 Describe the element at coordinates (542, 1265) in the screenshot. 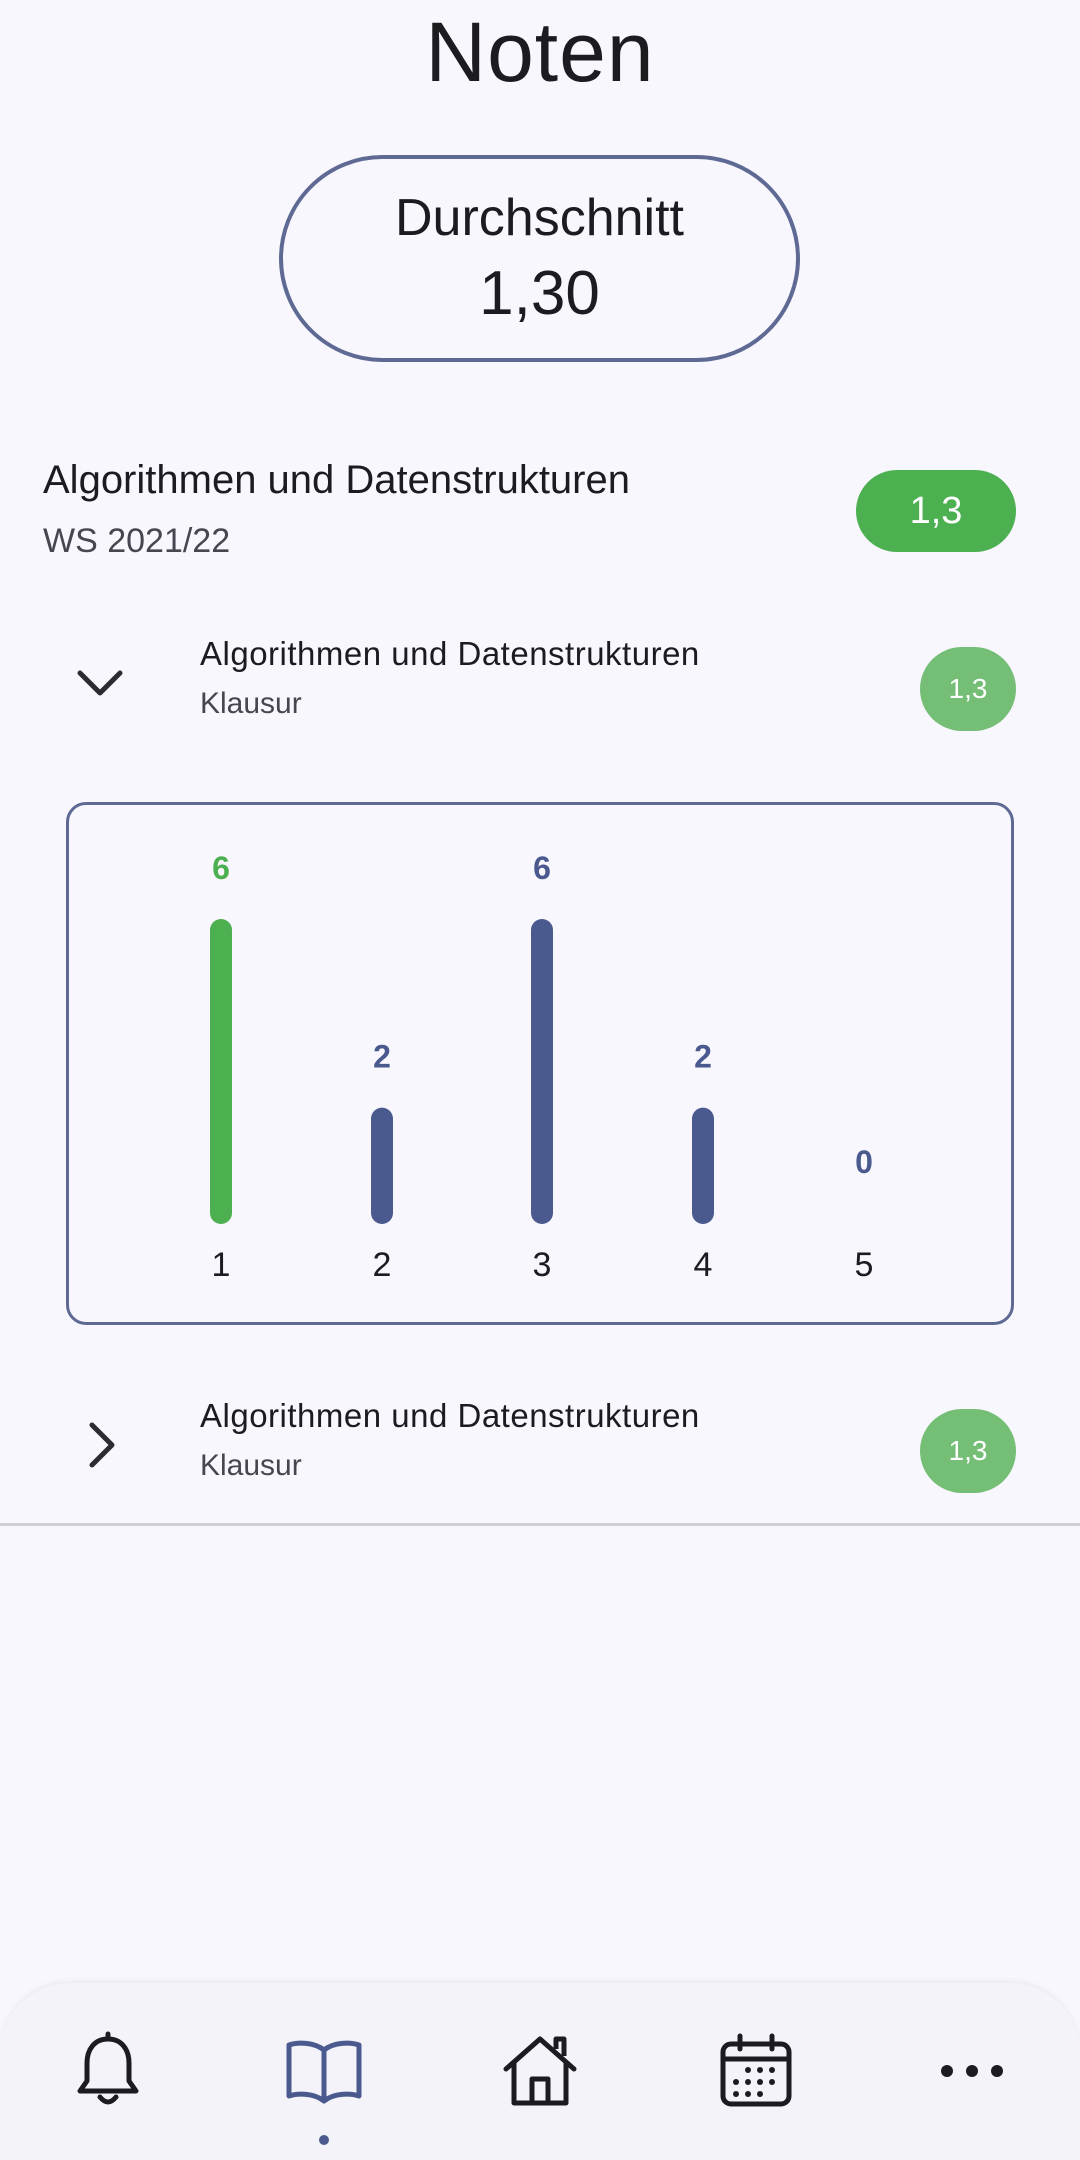

I see `chart-category-label: 3` at that location.